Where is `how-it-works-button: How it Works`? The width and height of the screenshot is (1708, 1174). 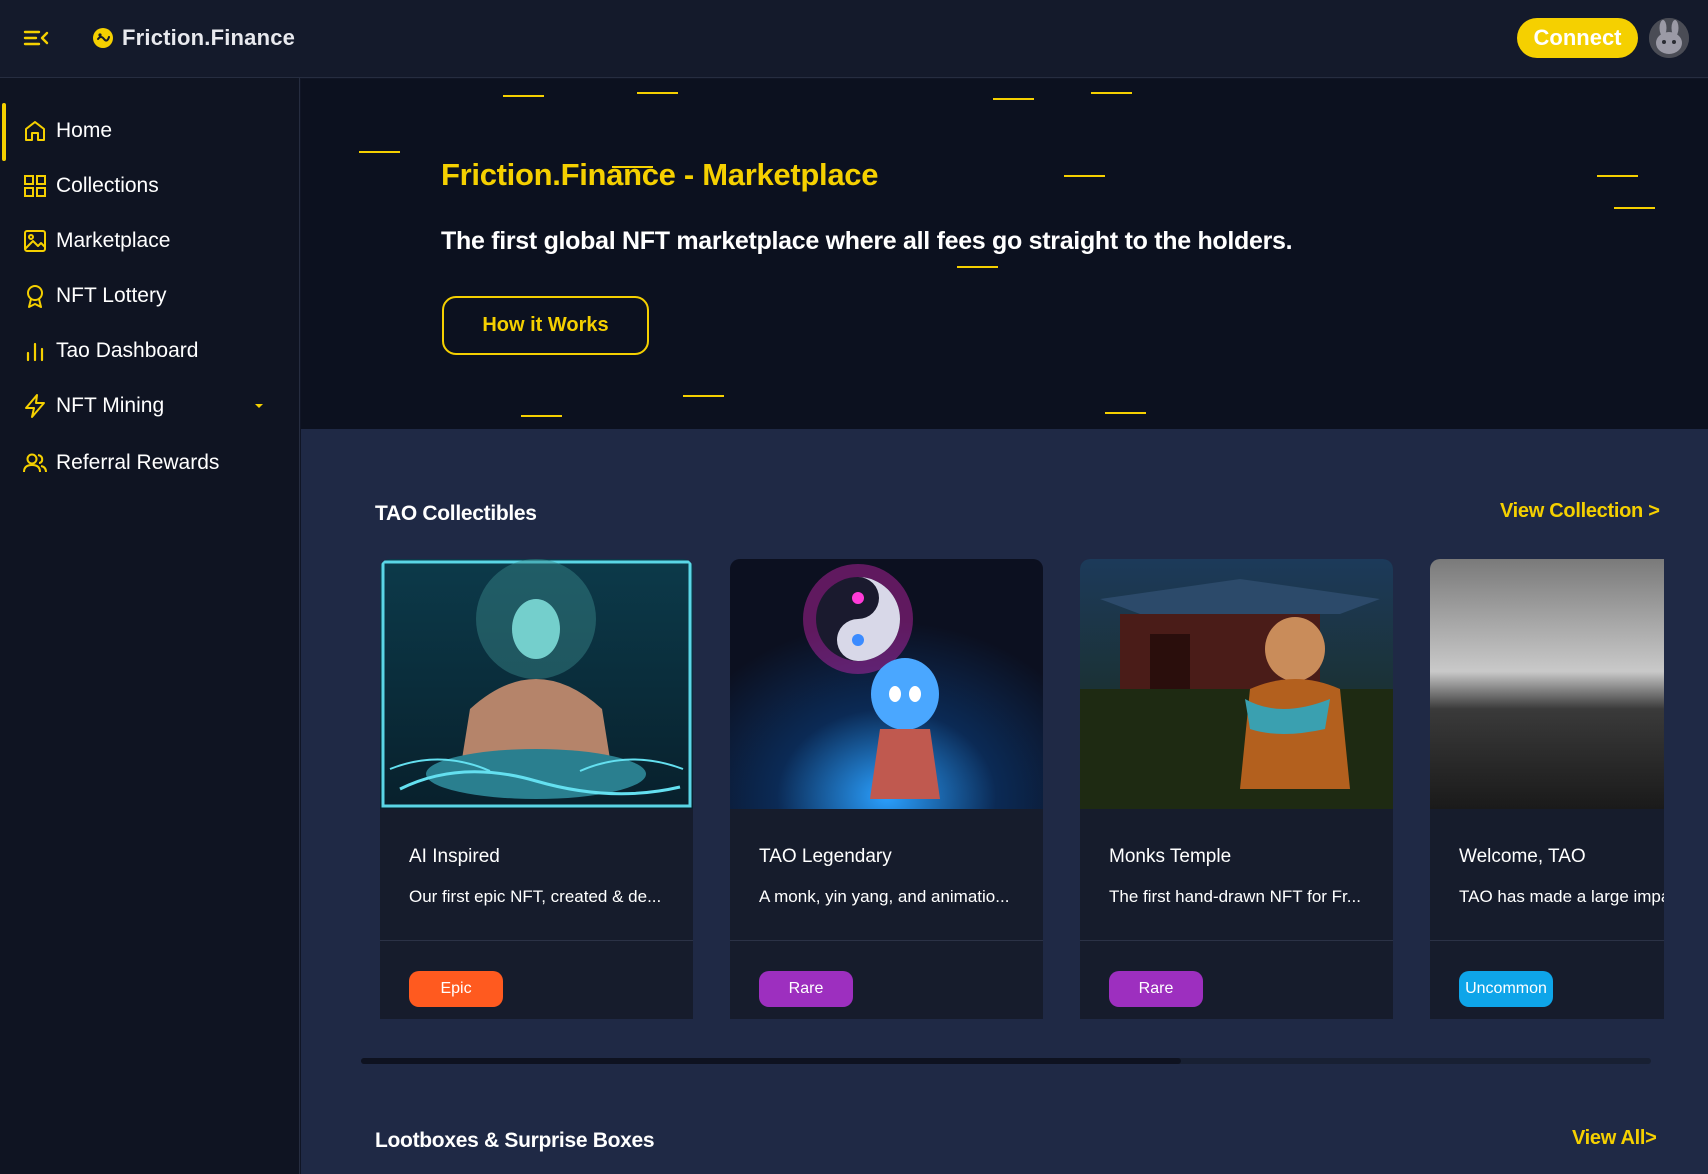
how-it-works-button: How it Works is located at coordinates (545, 325).